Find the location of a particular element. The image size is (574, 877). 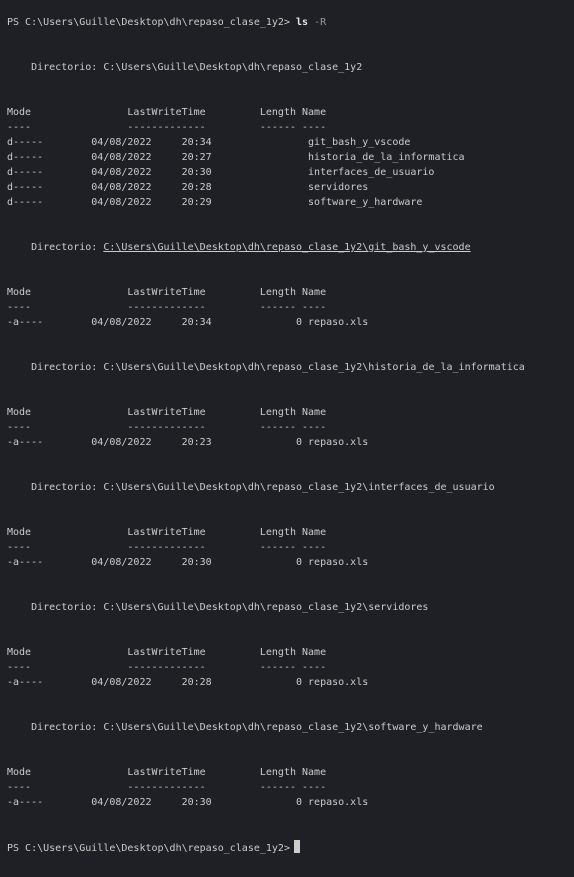

text-cursor is located at coordinates (296, 846).